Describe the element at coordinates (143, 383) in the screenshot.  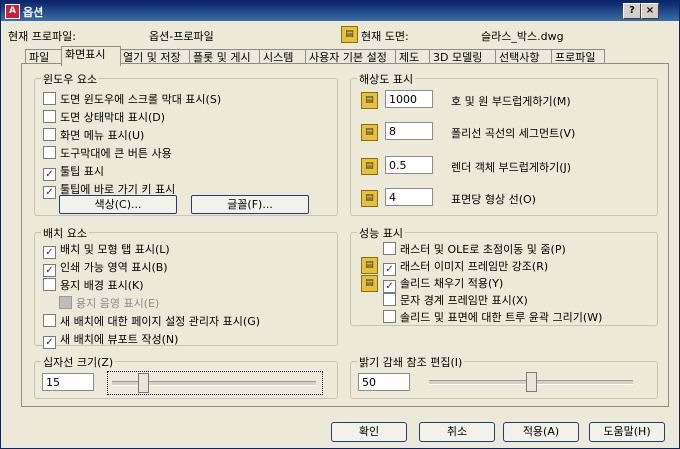
I see `crosshair-slider-thumb` at that location.